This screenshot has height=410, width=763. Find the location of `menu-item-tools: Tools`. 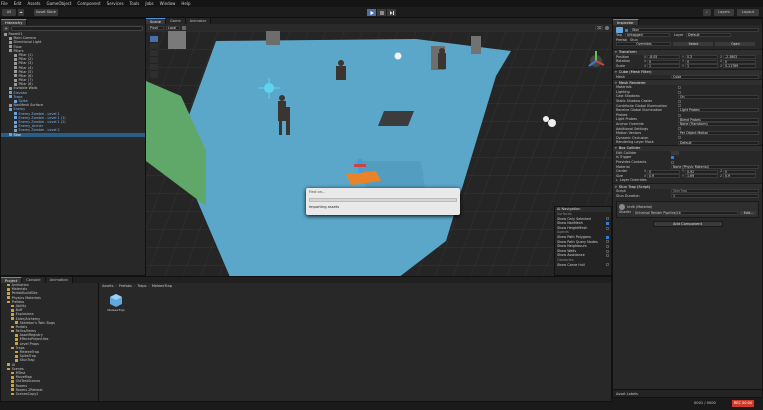

menu-item-tools: Tools is located at coordinates (135, 3).